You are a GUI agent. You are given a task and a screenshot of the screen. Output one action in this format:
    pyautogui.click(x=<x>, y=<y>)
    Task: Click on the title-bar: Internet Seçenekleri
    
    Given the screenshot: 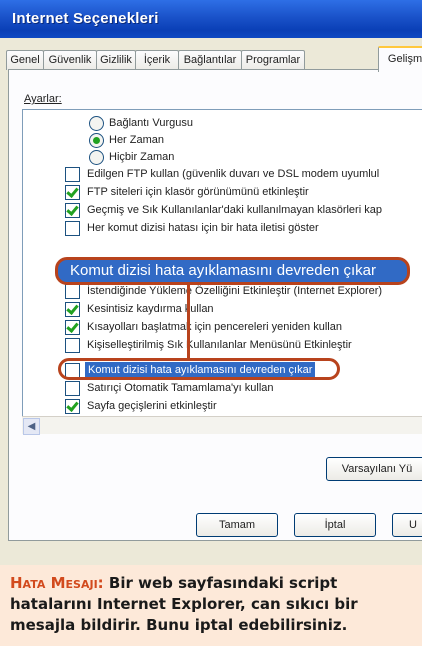 What is the action you would take?
    pyautogui.click(x=211, y=19)
    